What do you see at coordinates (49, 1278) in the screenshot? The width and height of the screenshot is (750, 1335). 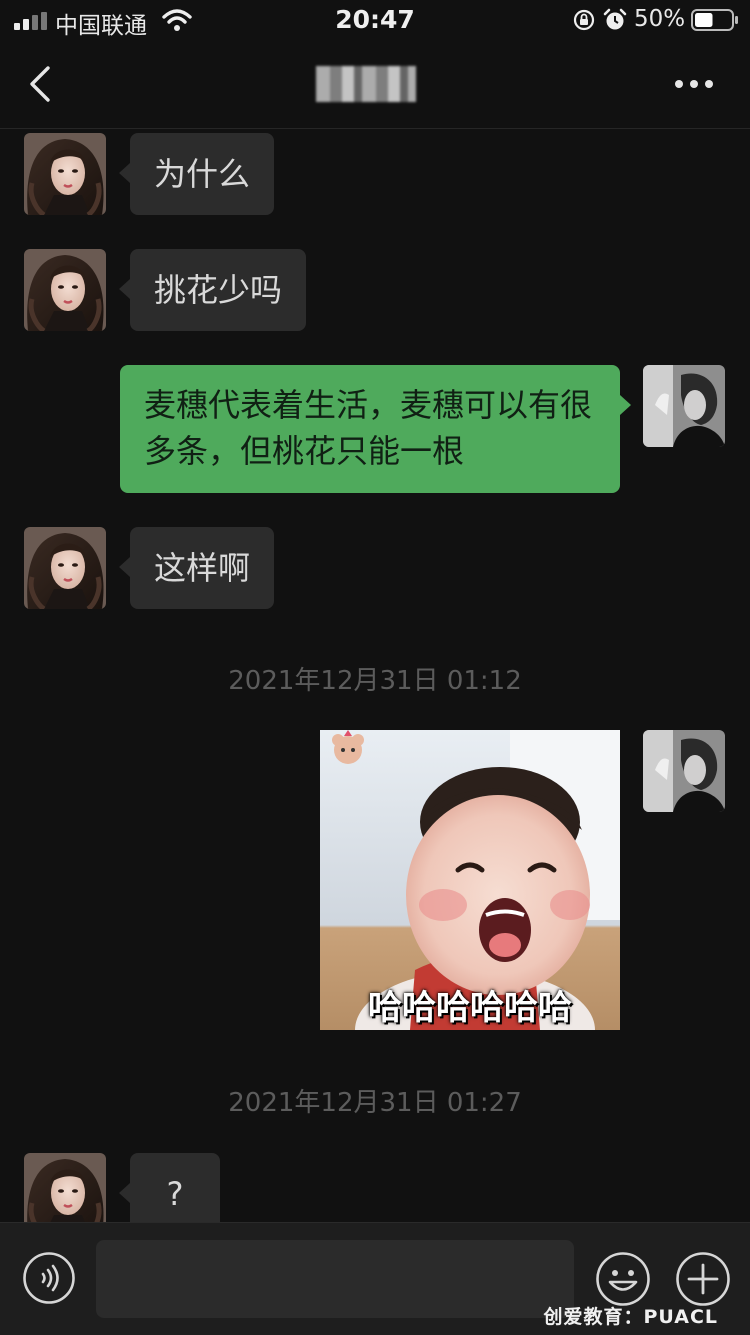 I see `voice-icon` at bounding box center [49, 1278].